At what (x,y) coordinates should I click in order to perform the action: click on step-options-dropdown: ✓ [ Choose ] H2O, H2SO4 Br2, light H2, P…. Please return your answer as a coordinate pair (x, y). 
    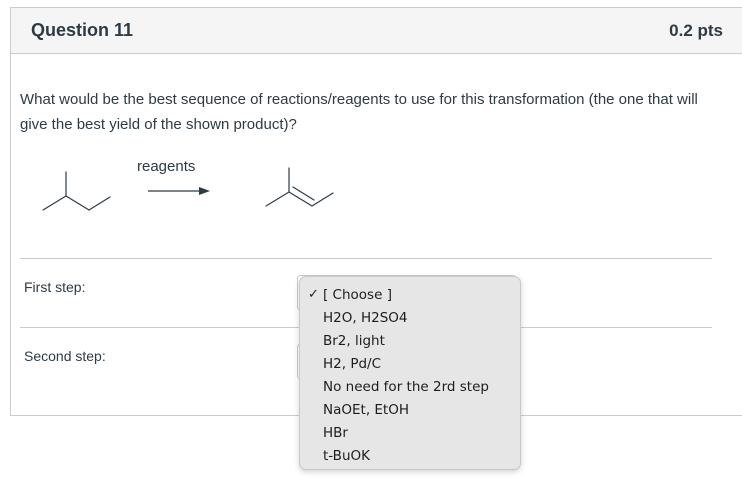
    Looking at the image, I should click on (410, 373).